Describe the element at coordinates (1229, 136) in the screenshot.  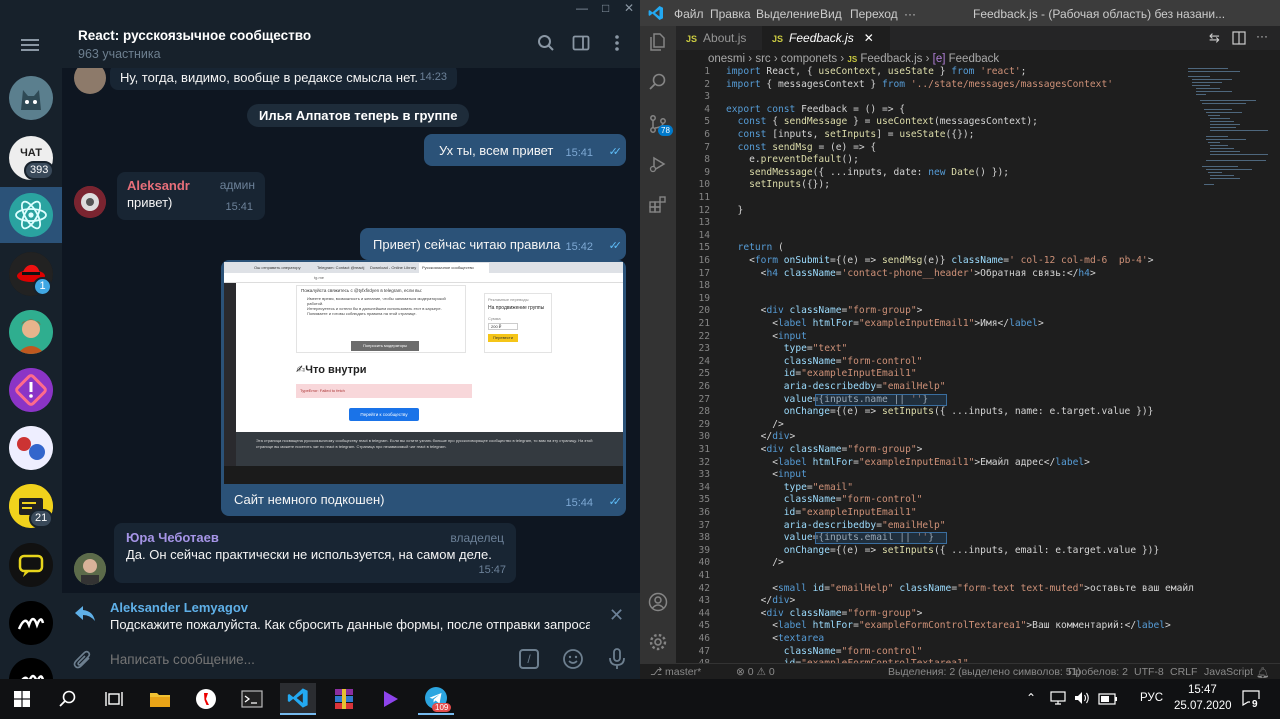
I see `minimap` at that location.